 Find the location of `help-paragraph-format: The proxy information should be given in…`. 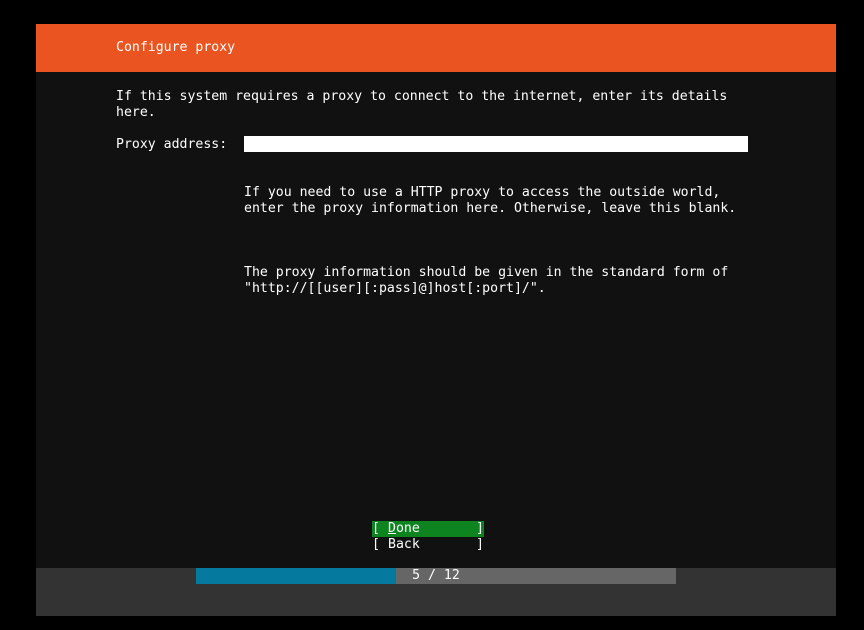

help-paragraph-format: The proxy information should be given in… is located at coordinates (486, 280).